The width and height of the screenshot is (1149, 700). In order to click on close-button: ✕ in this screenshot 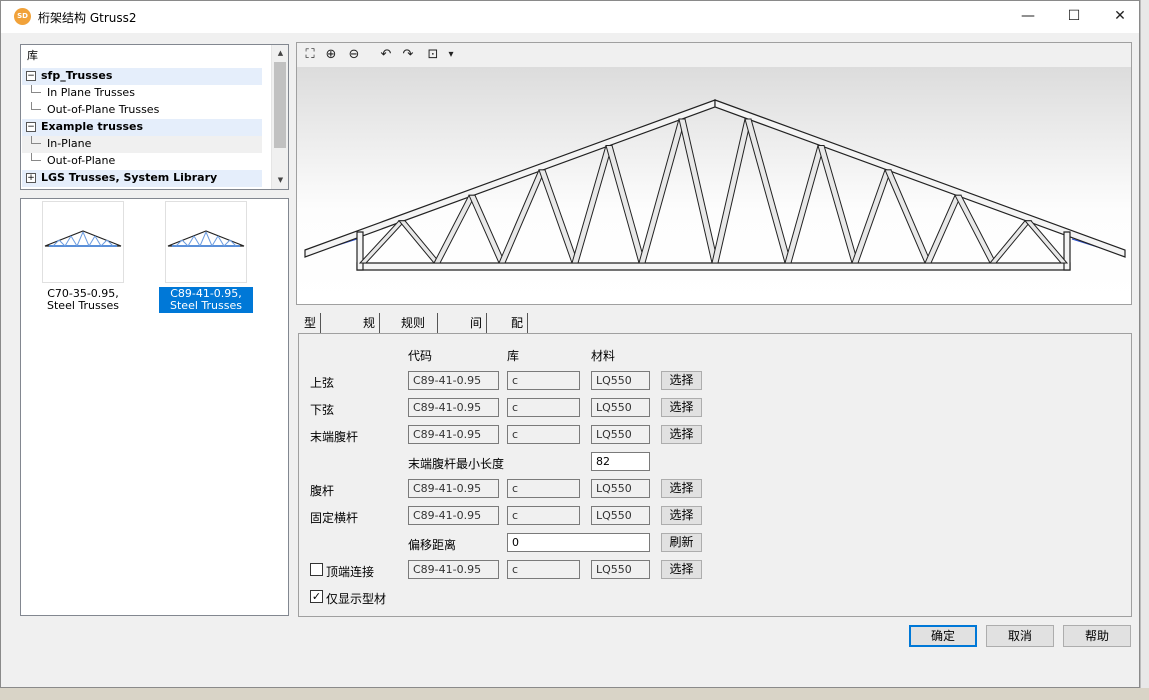, I will do `click(1120, 17)`.